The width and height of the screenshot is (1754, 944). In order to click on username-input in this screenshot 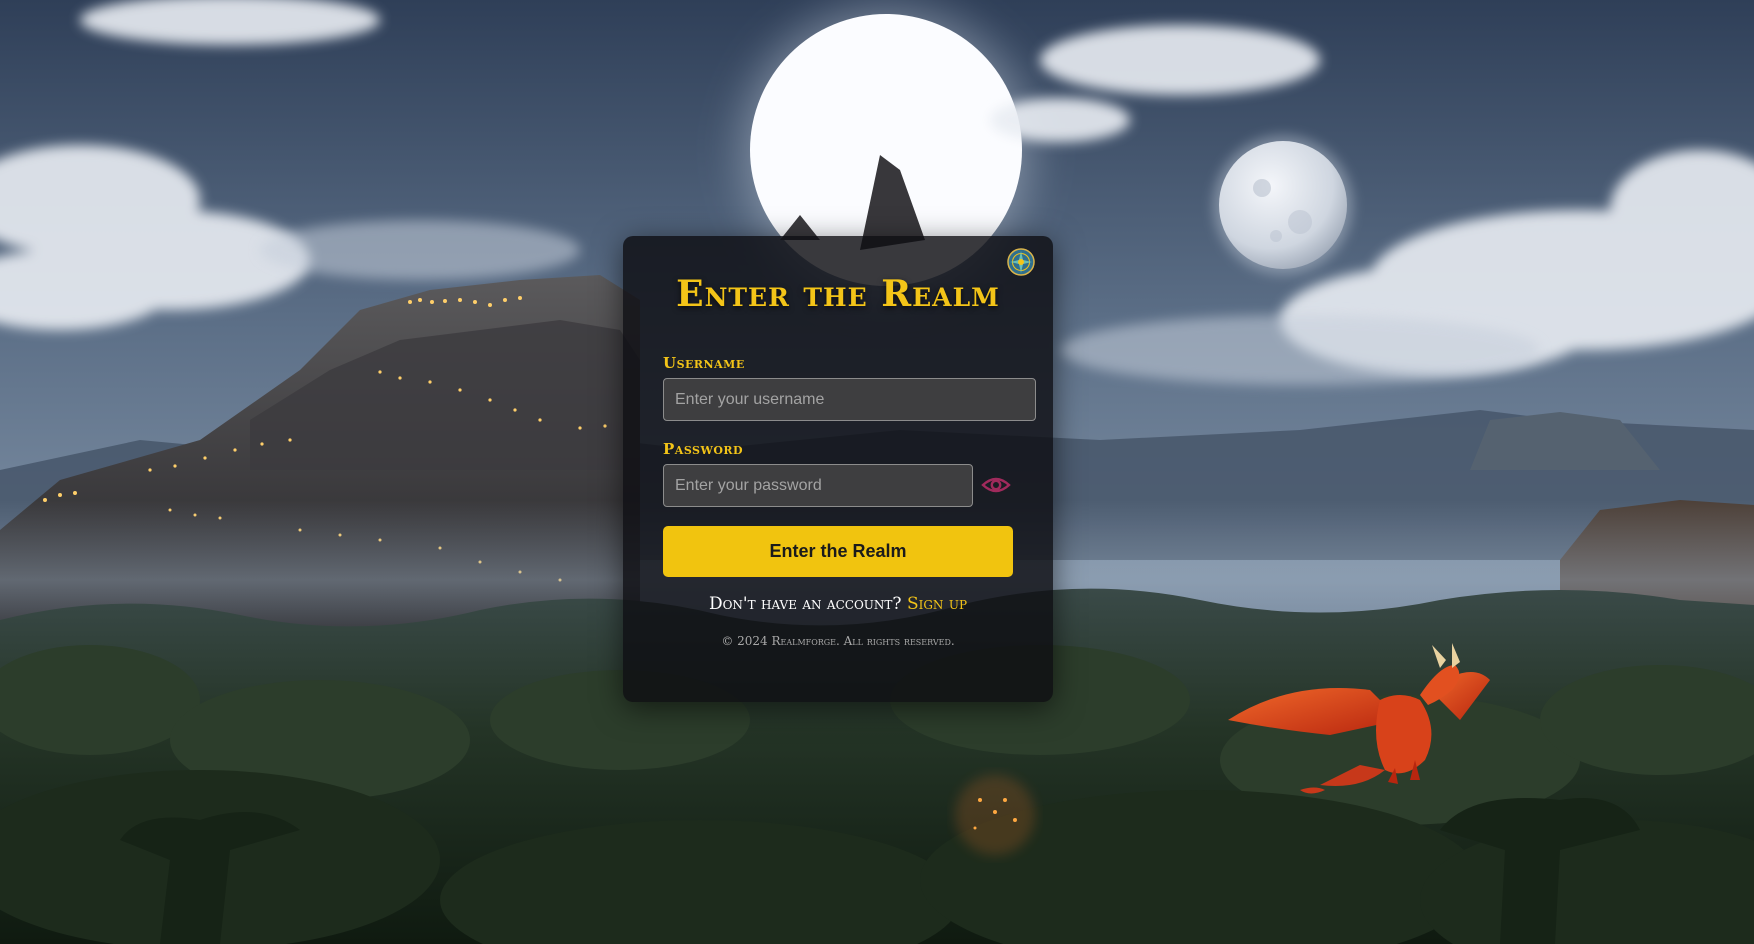, I will do `click(849, 399)`.